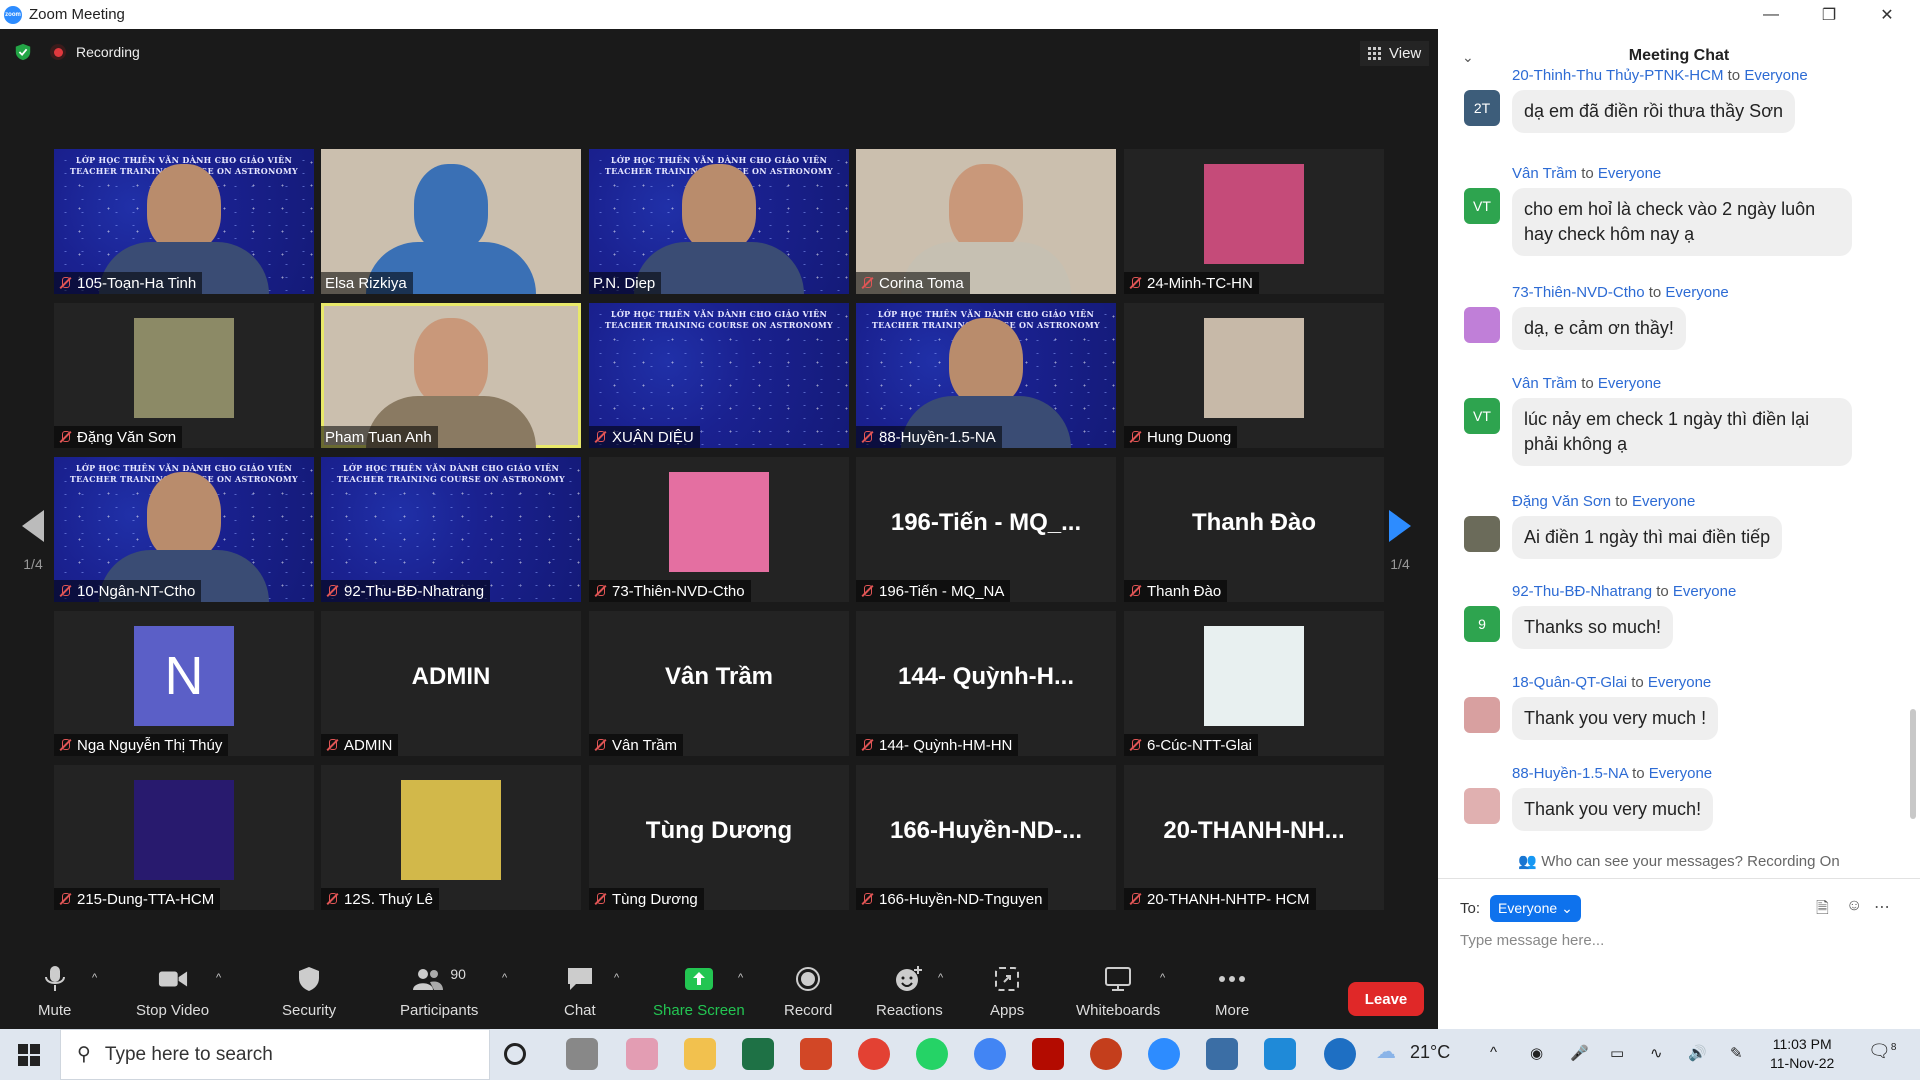  What do you see at coordinates (874, 1054) in the screenshot?
I see `chrome-icon` at bounding box center [874, 1054].